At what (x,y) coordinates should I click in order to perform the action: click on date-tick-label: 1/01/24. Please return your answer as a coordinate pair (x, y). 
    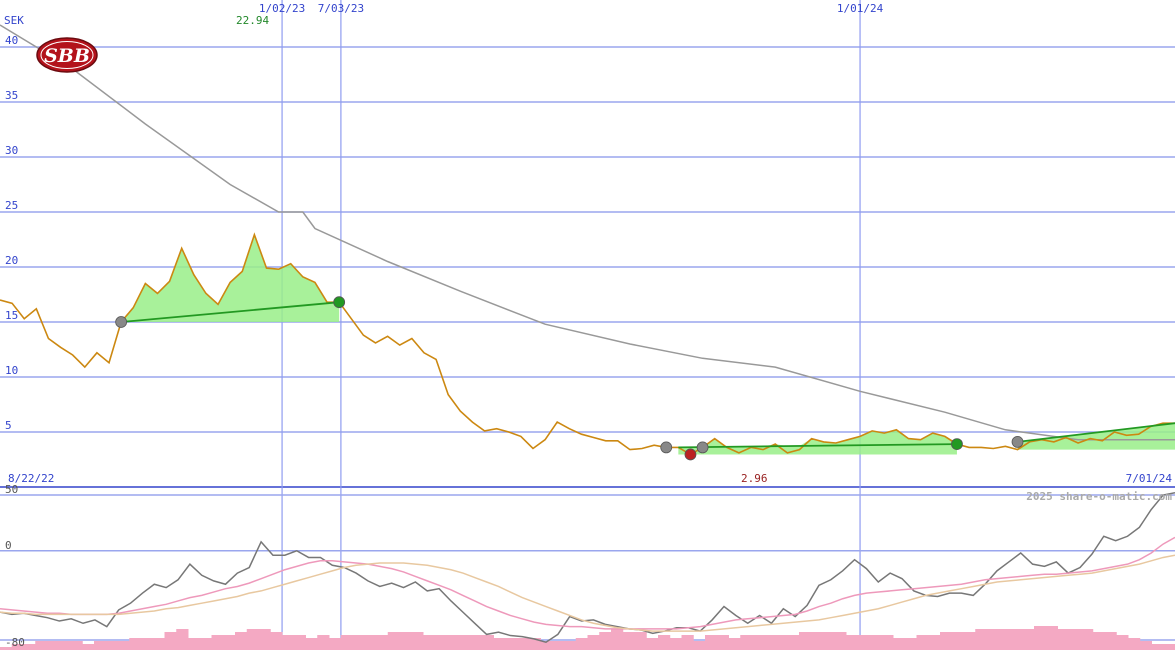
    Looking at the image, I should click on (860, 8).